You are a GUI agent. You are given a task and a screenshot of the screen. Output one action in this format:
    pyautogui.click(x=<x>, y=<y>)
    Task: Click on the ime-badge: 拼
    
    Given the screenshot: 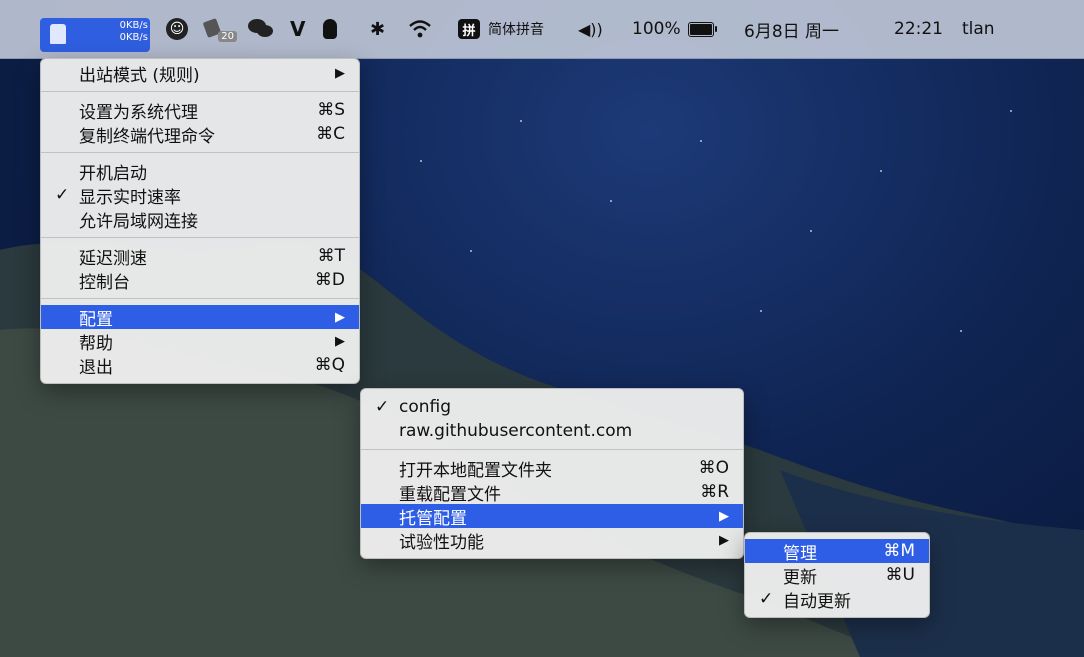 What is the action you would take?
    pyautogui.click(x=469, y=29)
    